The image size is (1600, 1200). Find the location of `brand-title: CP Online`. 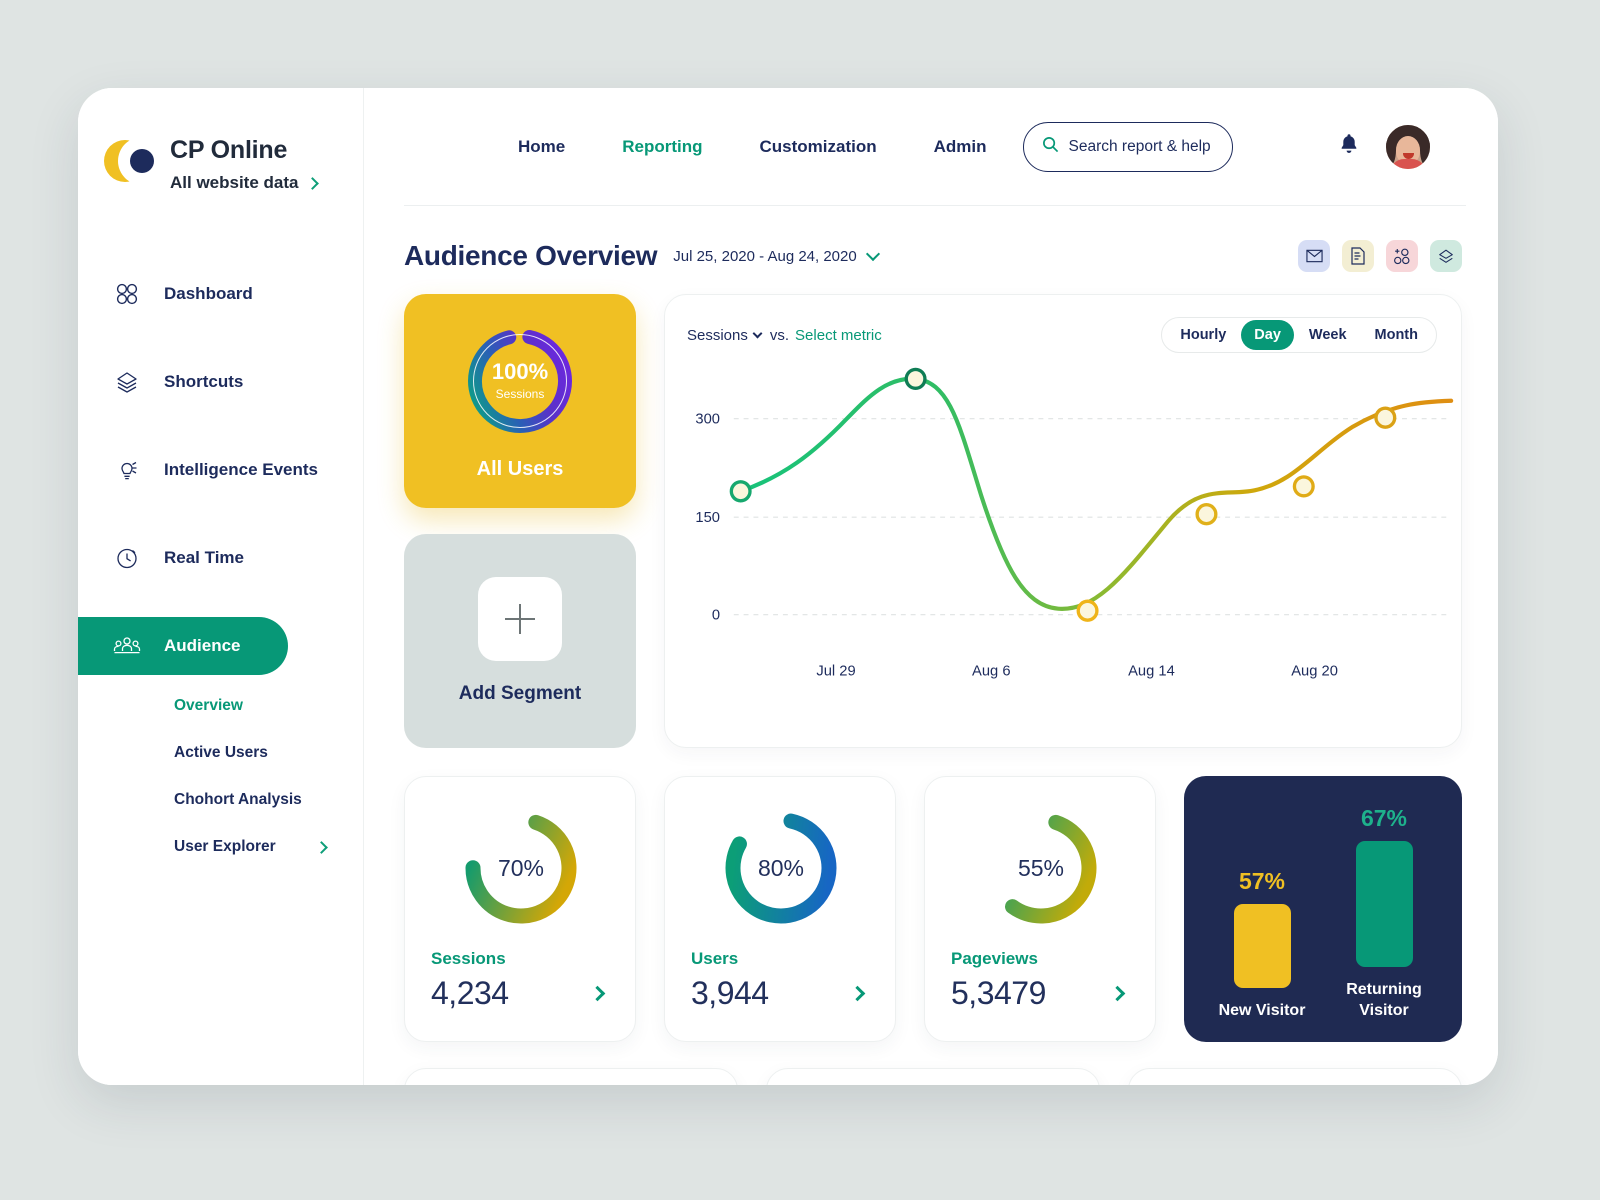

brand-title: CP Online is located at coordinates (229, 150).